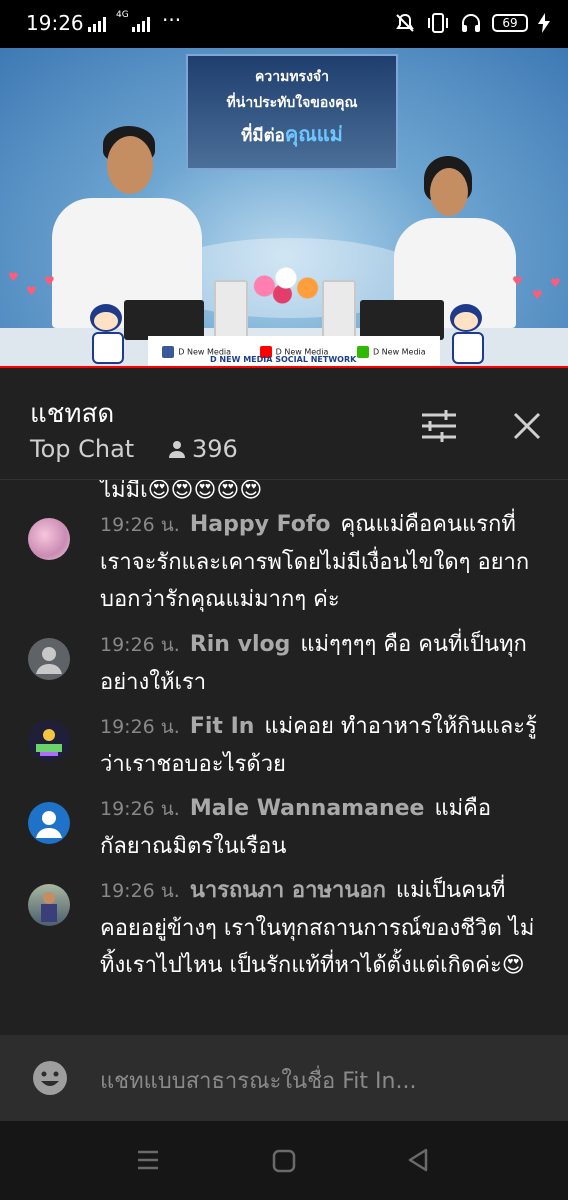  Describe the element at coordinates (544, 23) in the screenshot. I see `charging-icon` at that location.